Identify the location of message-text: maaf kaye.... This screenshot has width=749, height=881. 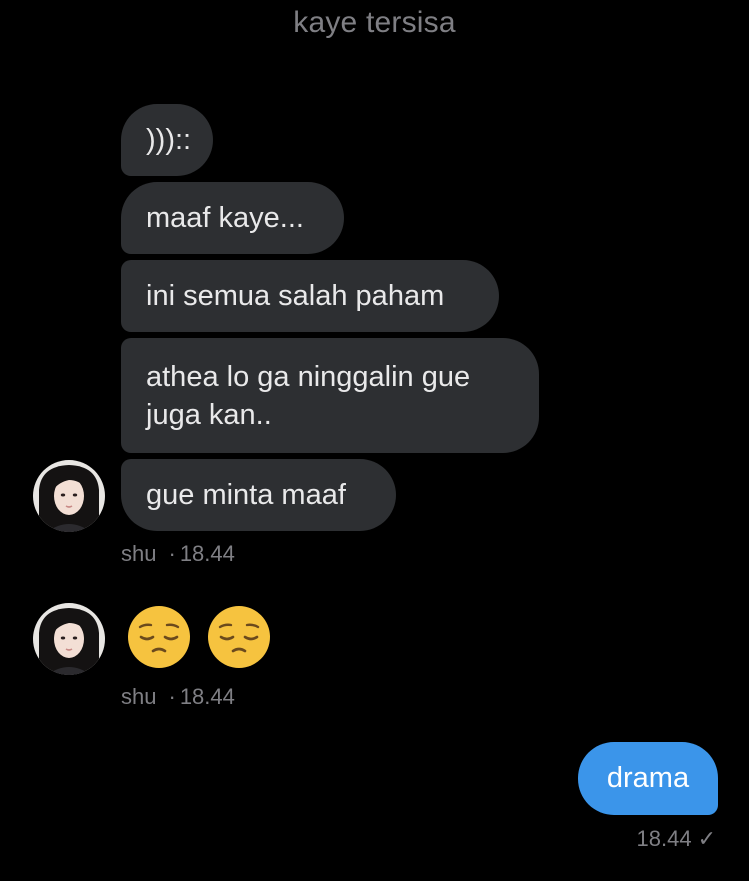
(225, 218).